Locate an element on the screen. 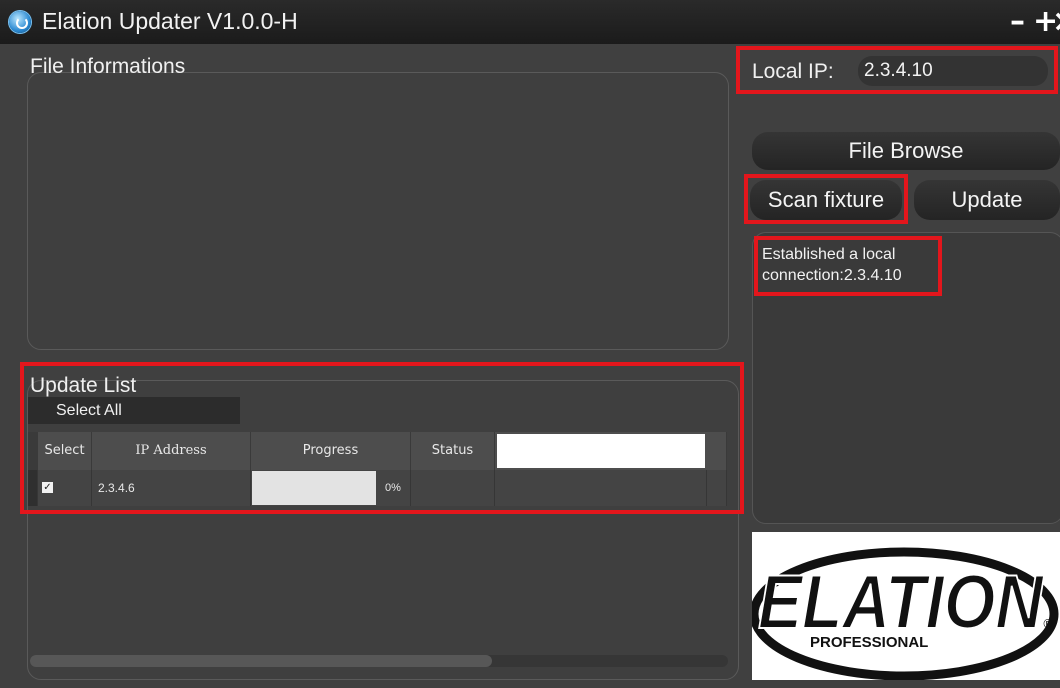  close-button: × is located at coordinates (1056, 22).